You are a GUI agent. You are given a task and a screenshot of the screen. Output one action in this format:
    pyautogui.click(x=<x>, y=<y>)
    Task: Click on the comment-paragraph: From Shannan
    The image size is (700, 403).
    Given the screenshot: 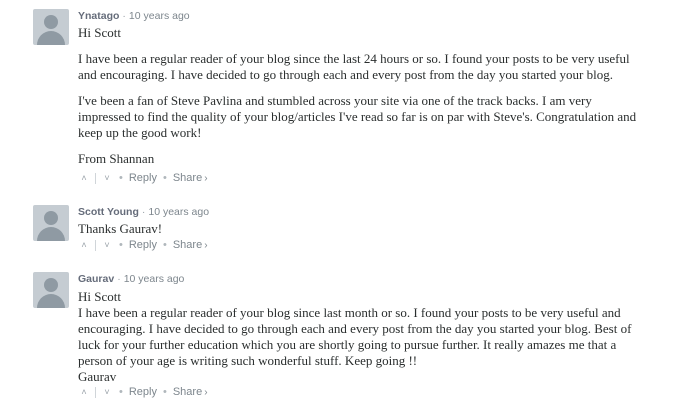 What is the action you would take?
    pyautogui.click(x=116, y=158)
    